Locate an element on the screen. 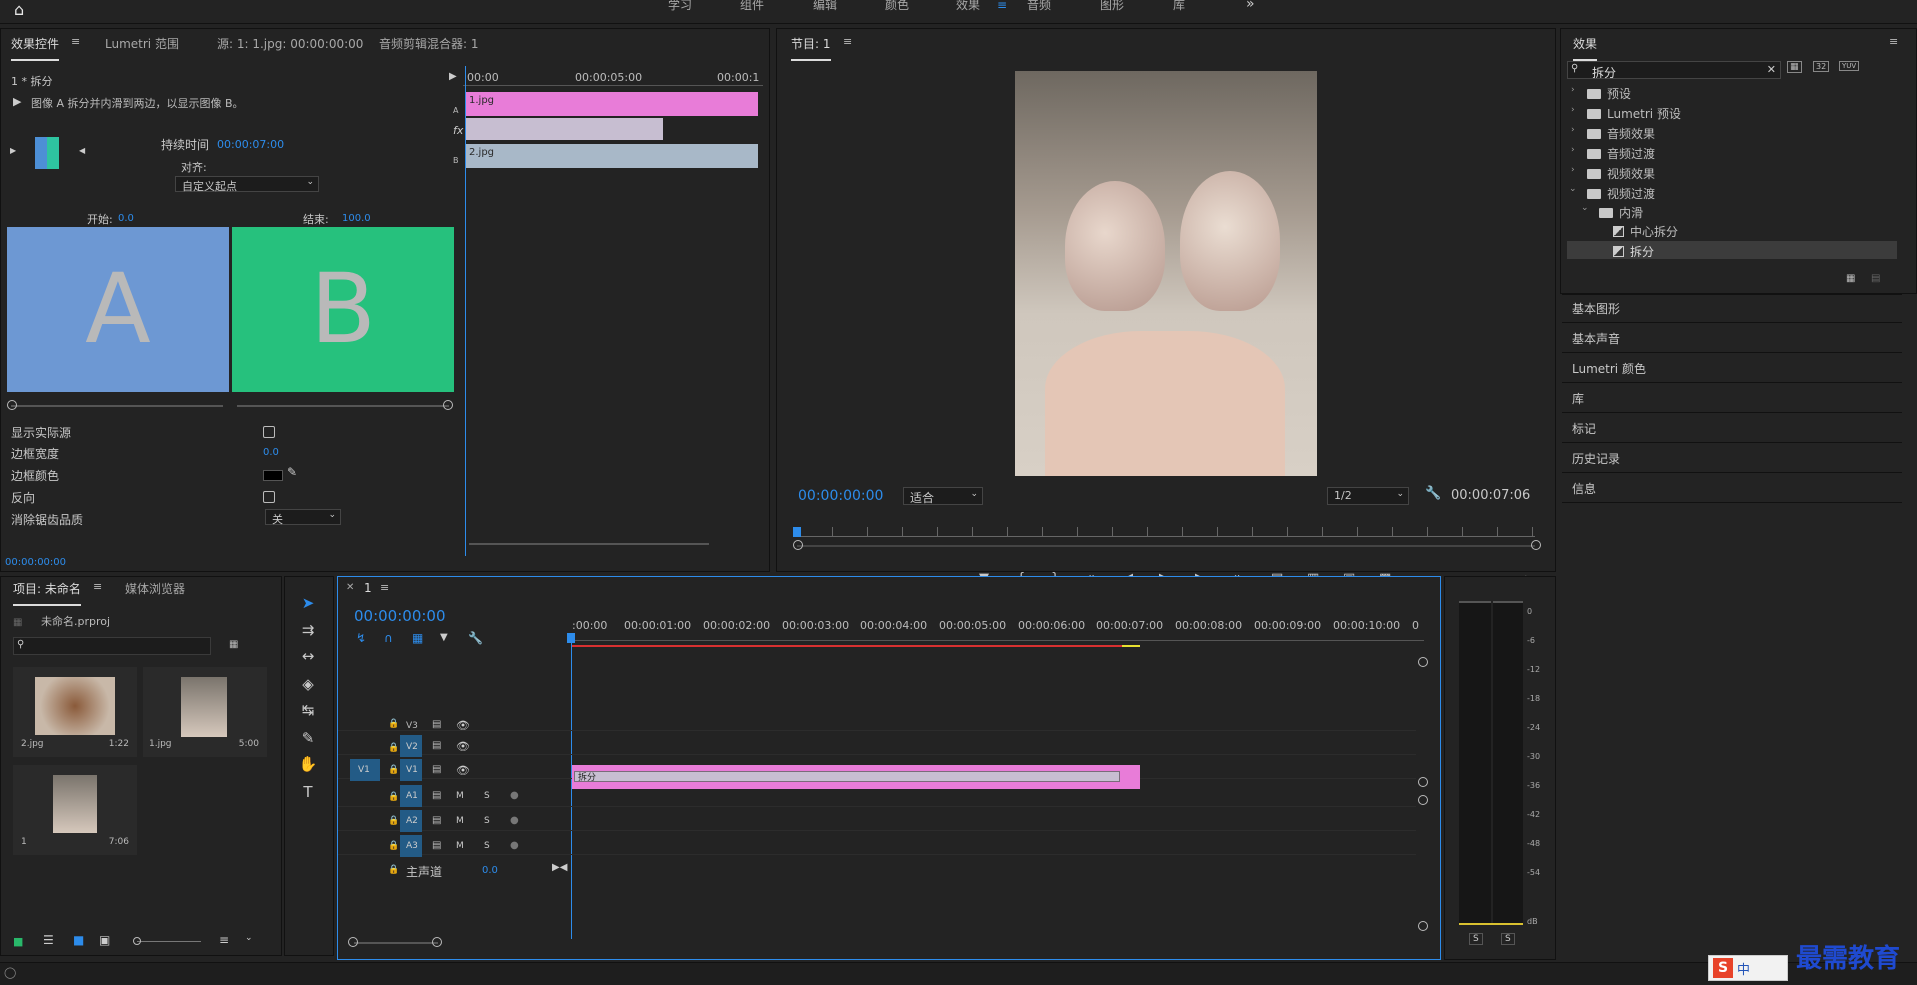 Image resolution: width=1917 pixels, height=985 pixels. tab-project: 项目: 未命名 is located at coordinates (47, 593).